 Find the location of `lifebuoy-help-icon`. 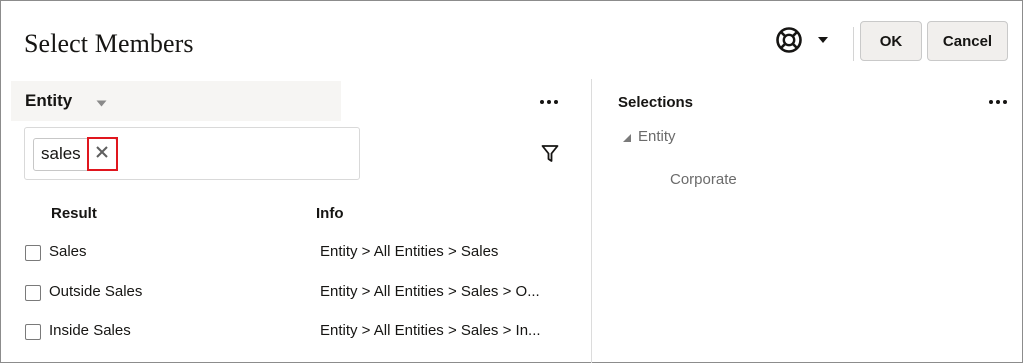

lifebuoy-help-icon is located at coordinates (789, 40).